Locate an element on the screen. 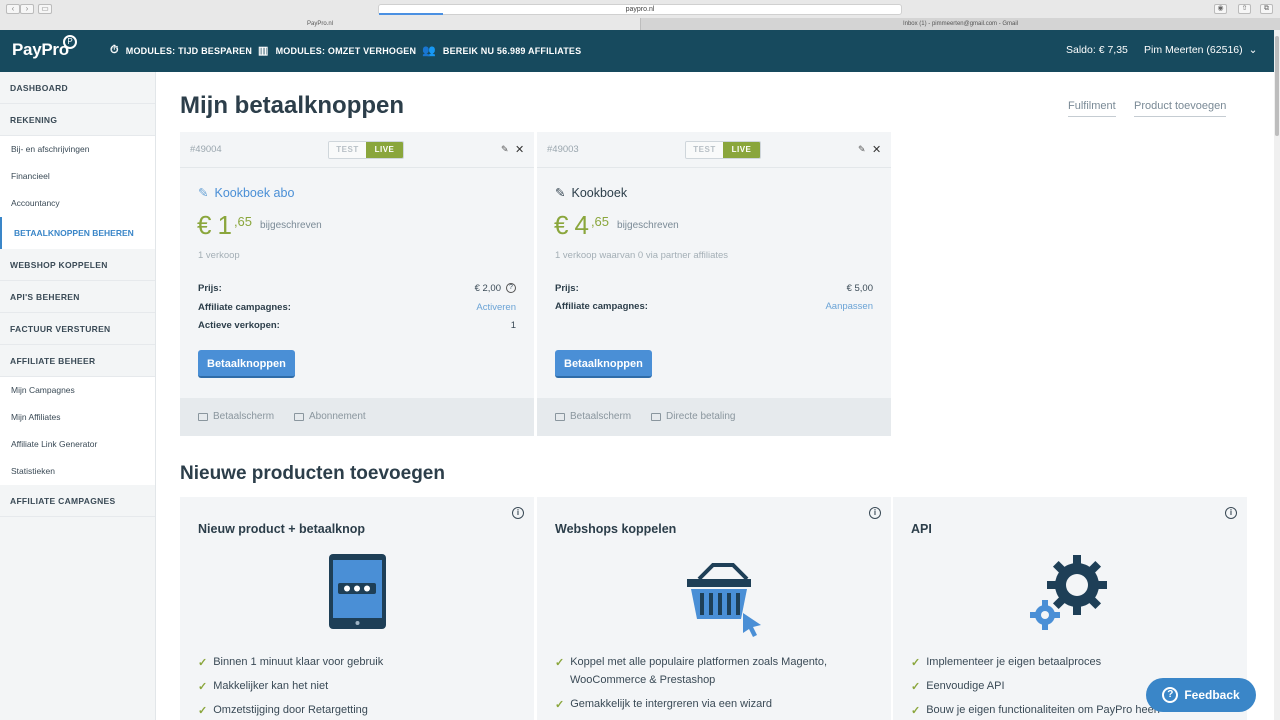  sidebar-toggle-icon: ▭ is located at coordinates (45, 9).